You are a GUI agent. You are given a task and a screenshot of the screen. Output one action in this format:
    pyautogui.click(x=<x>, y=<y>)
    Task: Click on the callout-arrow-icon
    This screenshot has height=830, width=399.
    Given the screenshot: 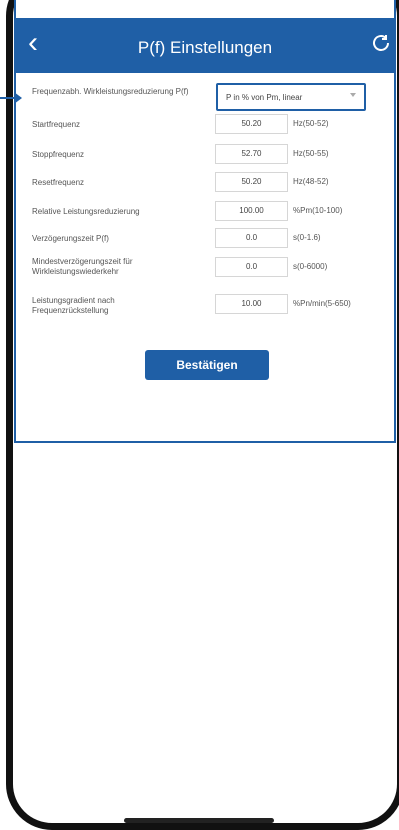 What is the action you would take?
    pyautogui.click(x=18, y=98)
    